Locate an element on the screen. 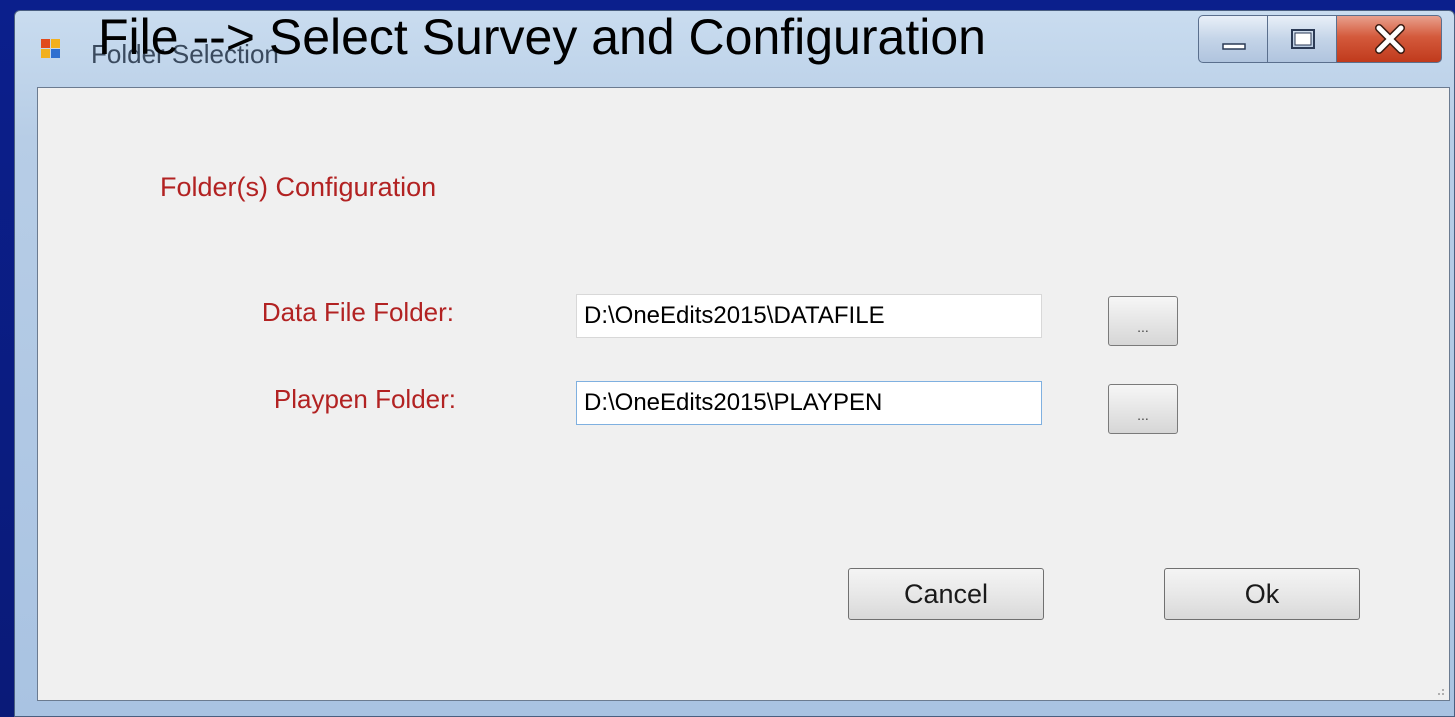  slide-title: File --> Select Survey and Configuration is located at coordinates (542, 37).